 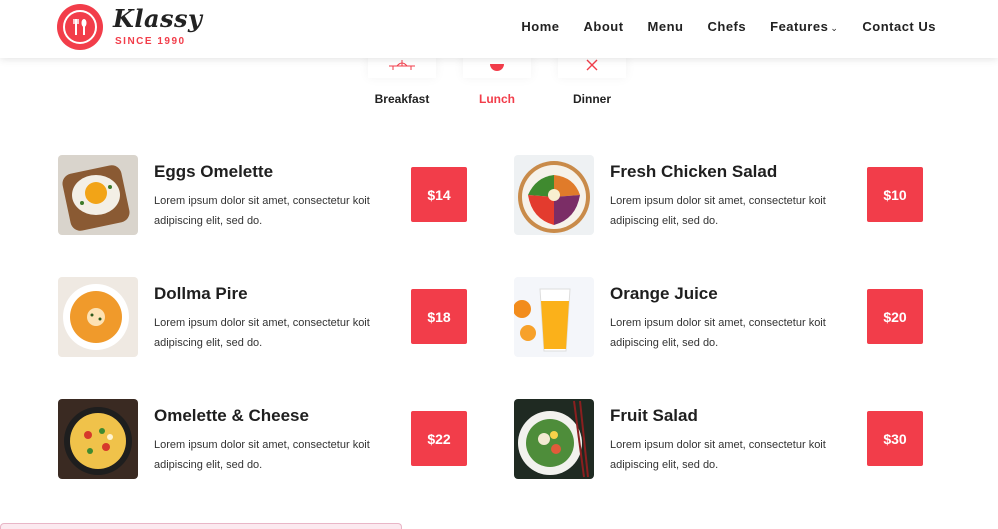 I want to click on price-badge: $10, so click(x=895, y=194).